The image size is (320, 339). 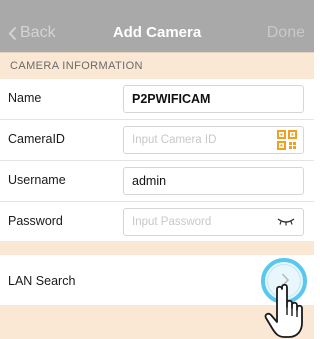 What do you see at coordinates (35, 221) in the screenshot?
I see `password-label: Password` at bounding box center [35, 221].